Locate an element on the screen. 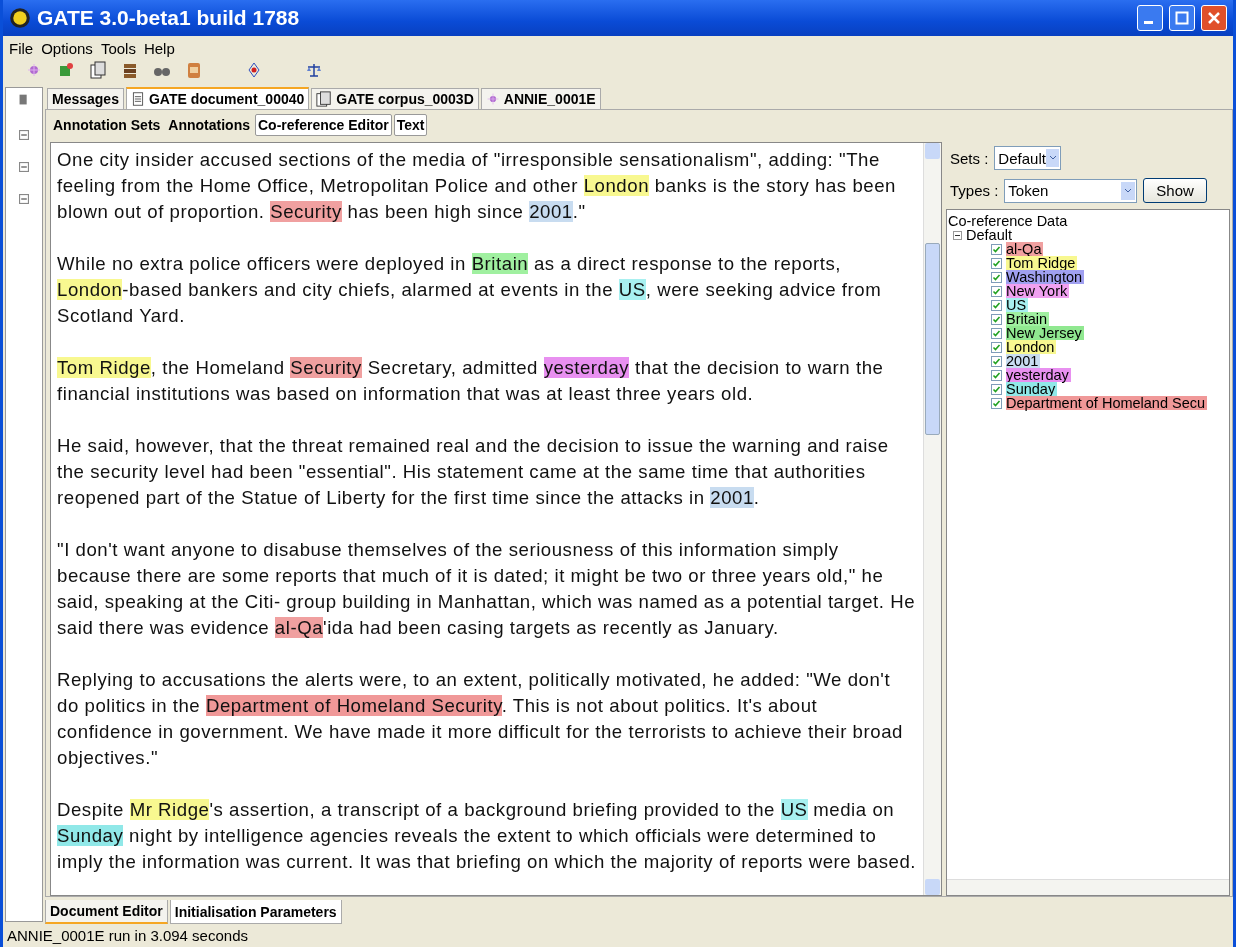 The height and width of the screenshot is (947, 1236). chain-label: al-Qa is located at coordinates (1025, 249).